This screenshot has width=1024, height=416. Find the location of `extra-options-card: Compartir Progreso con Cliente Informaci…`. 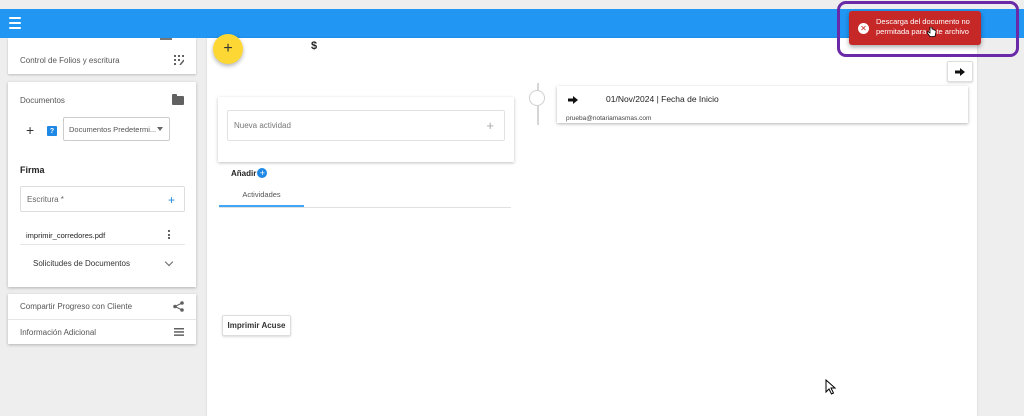

extra-options-card: Compartir Progreso con Cliente Informaci… is located at coordinates (102, 319).